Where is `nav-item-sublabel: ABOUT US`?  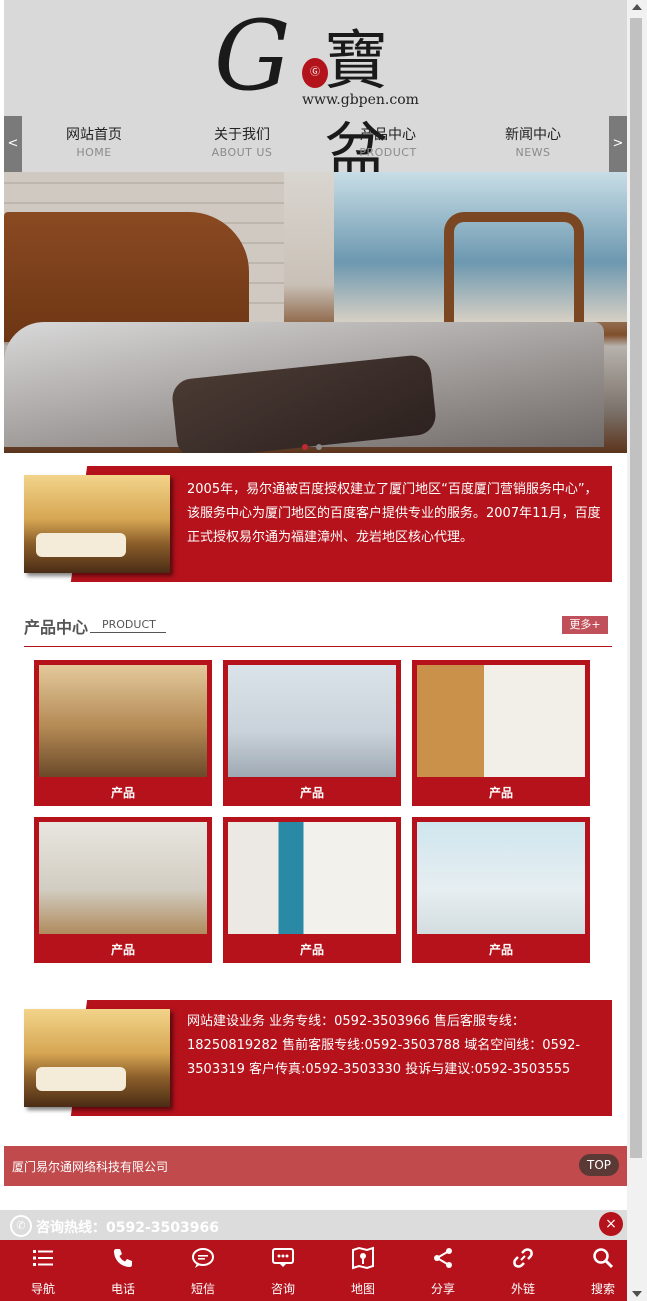
nav-item-sublabel: ABOUT US is located at coordinates (242, 152).